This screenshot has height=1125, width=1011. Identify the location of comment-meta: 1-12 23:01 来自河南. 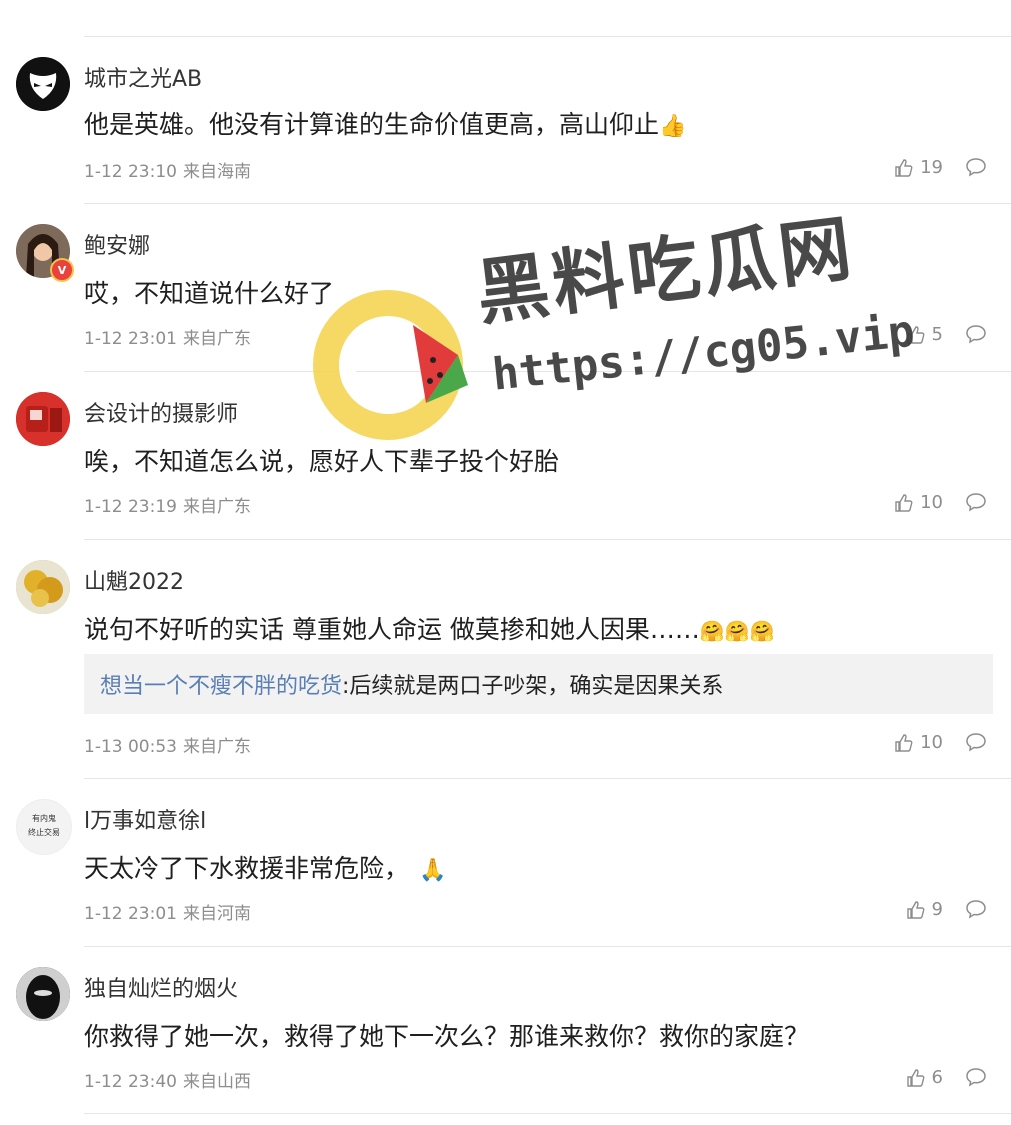
(170, 911).